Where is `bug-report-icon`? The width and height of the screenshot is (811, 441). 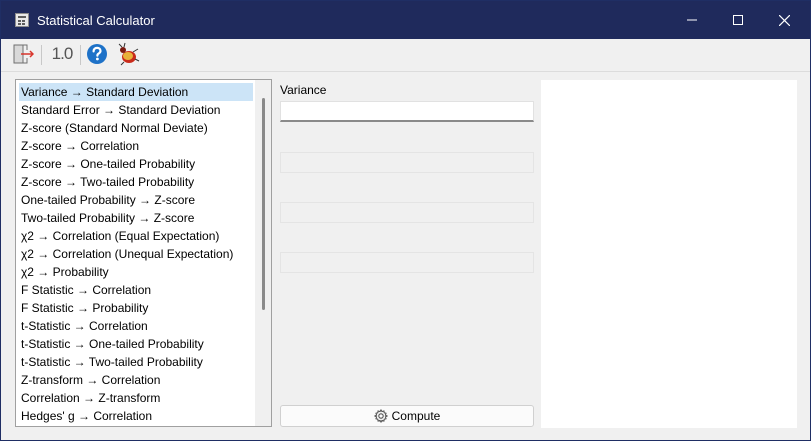
bug-report-icon is located at coordinates (129, 54).